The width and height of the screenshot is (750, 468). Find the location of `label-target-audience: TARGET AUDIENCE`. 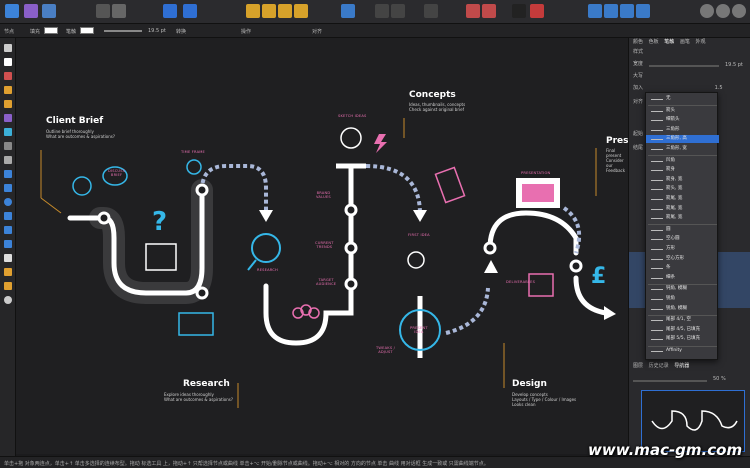

label-target-audience: TARGET AUDIENCE is located at coordinates (326, 282).